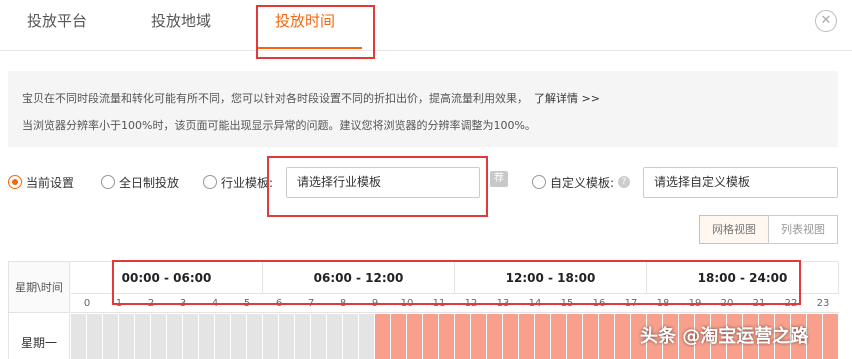  Describe the element at coordinates (456, 282) in the screenshot. I see `time-range-annotation-box` at that location.